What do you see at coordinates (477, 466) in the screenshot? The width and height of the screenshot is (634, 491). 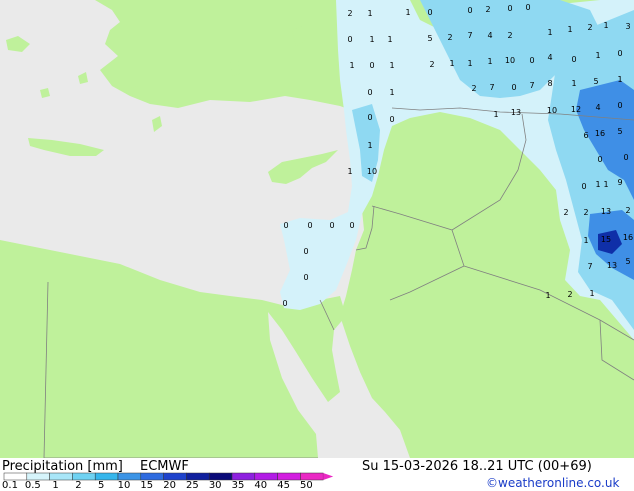 I see `valid-time: Su 15-03-2026 18..21 UTC (00+69)` at bounding box center [477, 466].